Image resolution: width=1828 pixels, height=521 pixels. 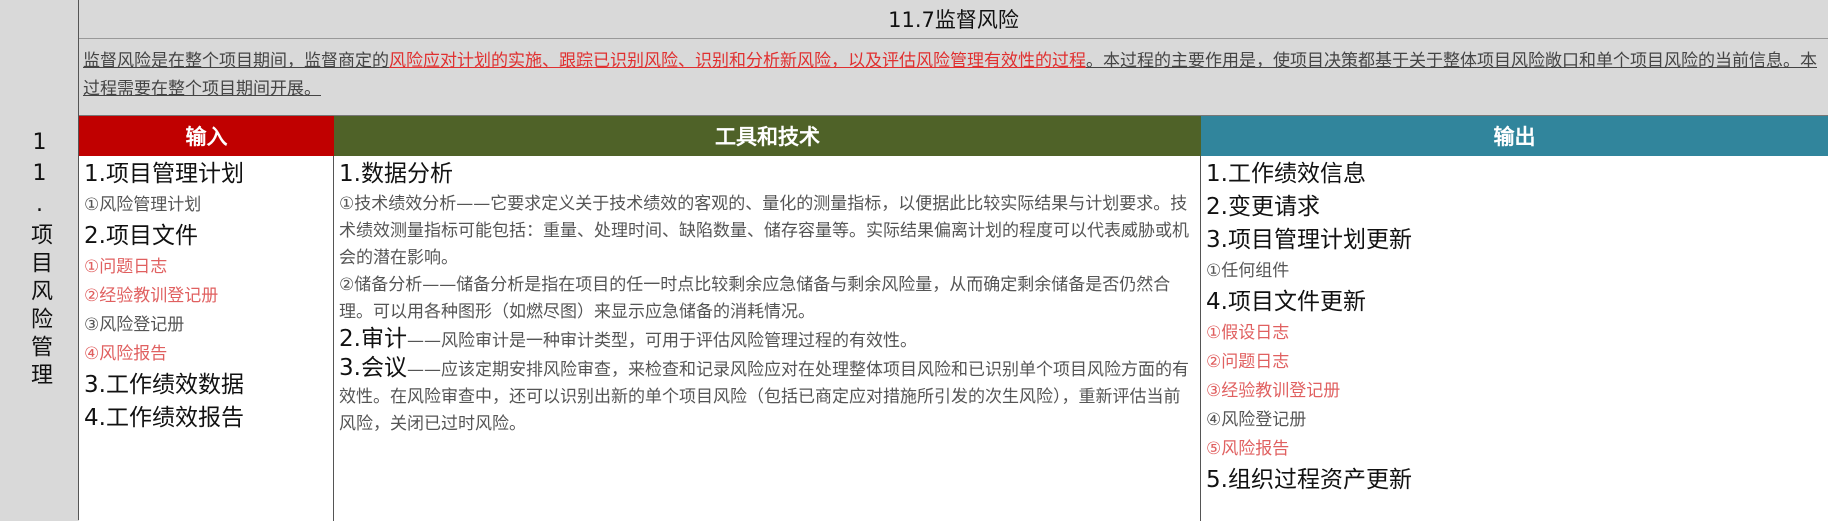 I want to click on description-intro: 监督风险是在整个项目期间，监督商定的, so click(x=236, y=61).